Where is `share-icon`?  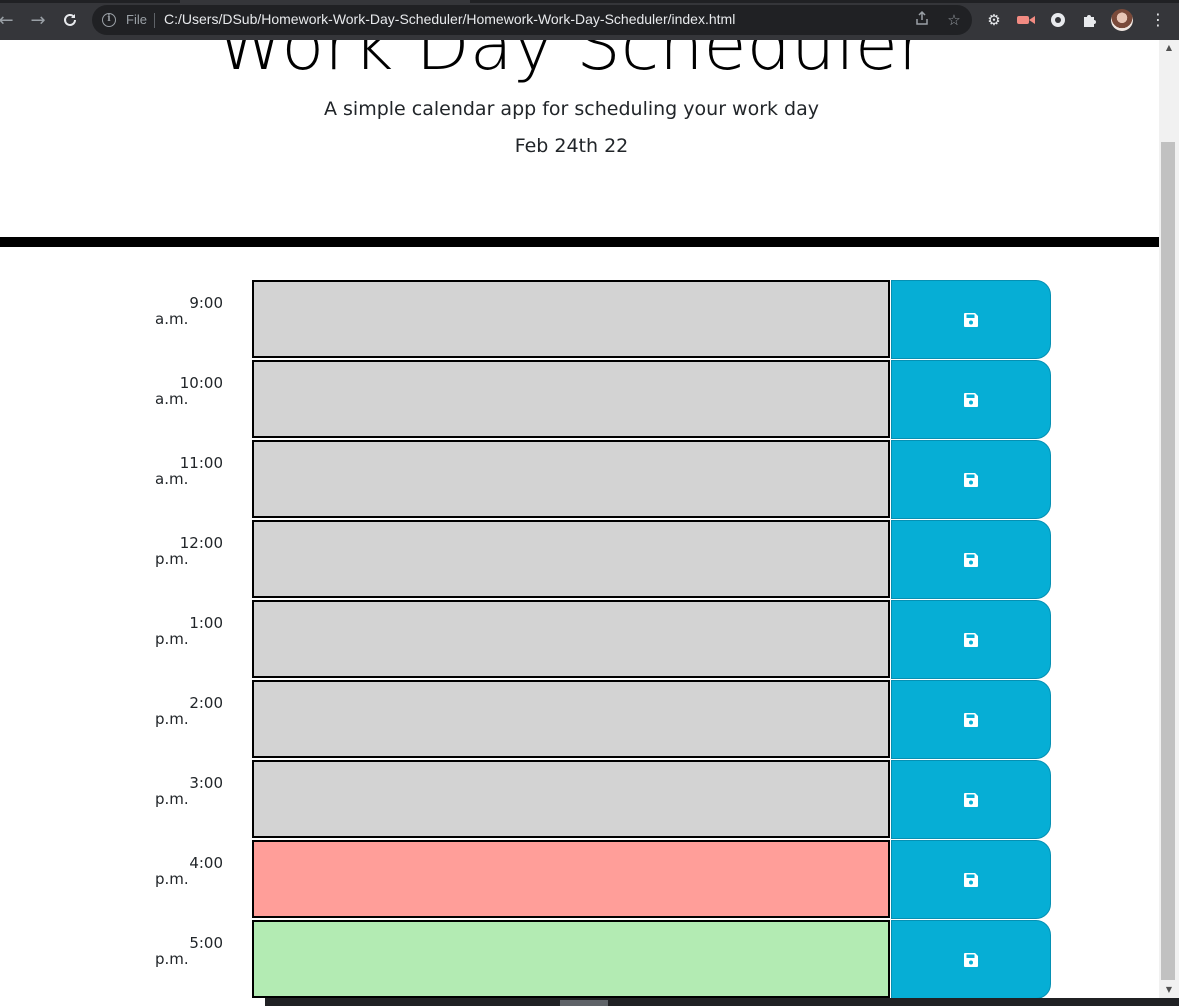
share-icon is located at coordinates (922, 20).